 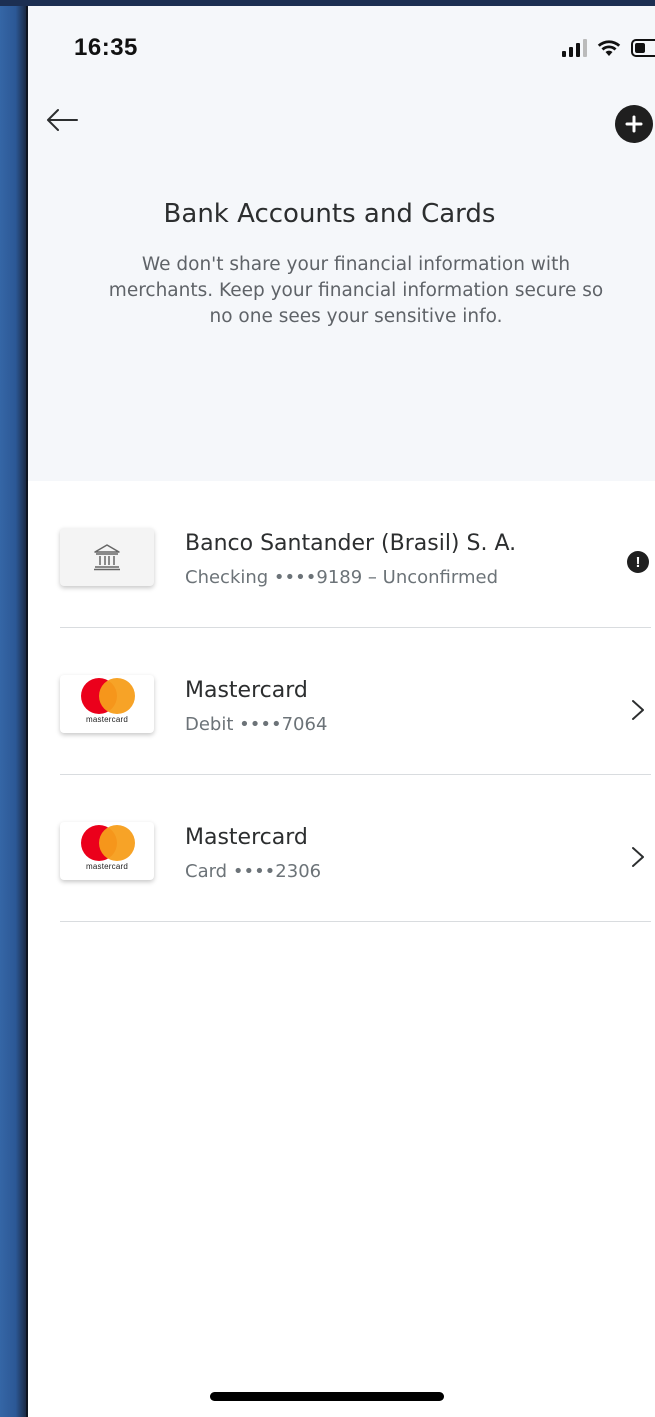 What do you see at coordinates (256, 724) in the screenshot?
I see `card-subtitle: Debit ••••7064` at bounding box center [256, 724].